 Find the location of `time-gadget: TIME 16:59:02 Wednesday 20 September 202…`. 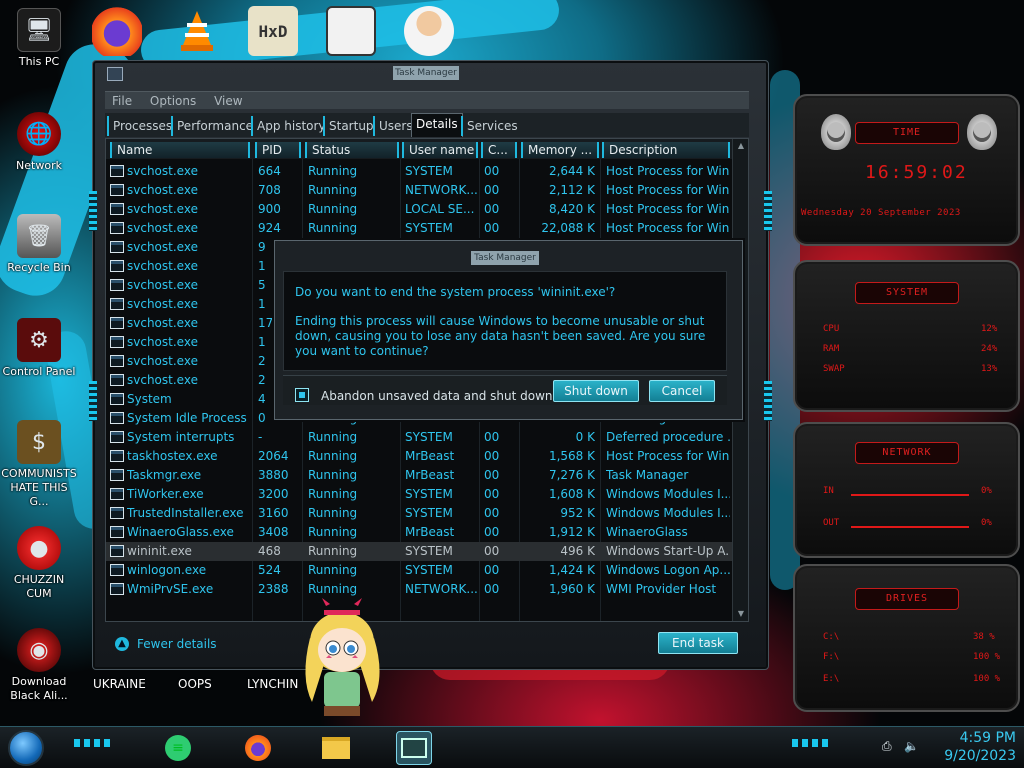

time-gadget: TIME 16:59:02 Wednesday 20 September 202… is located at coordinates (906, 170).